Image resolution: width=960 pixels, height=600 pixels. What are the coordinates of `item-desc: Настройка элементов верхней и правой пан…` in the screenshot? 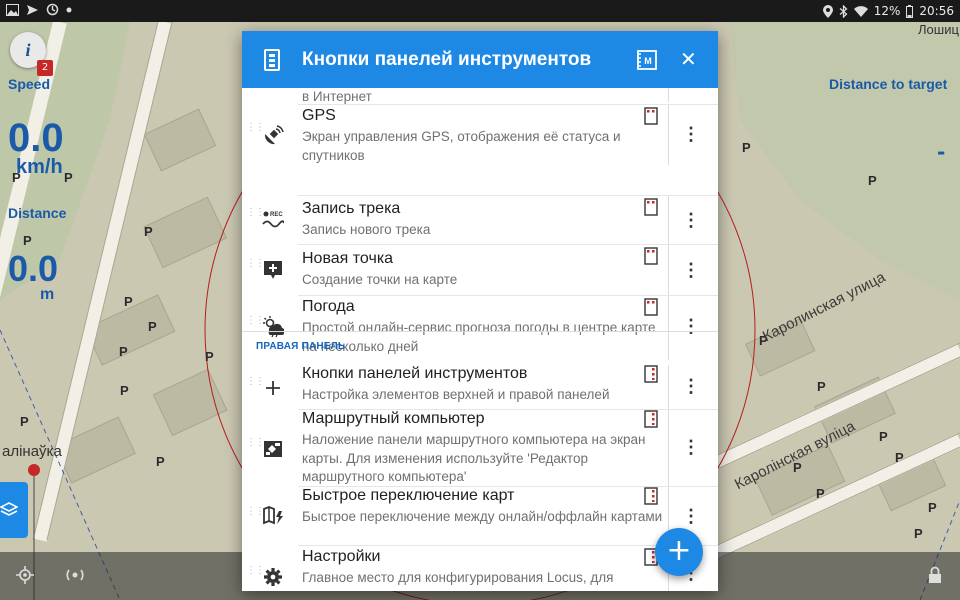 It's located at (456, 394).